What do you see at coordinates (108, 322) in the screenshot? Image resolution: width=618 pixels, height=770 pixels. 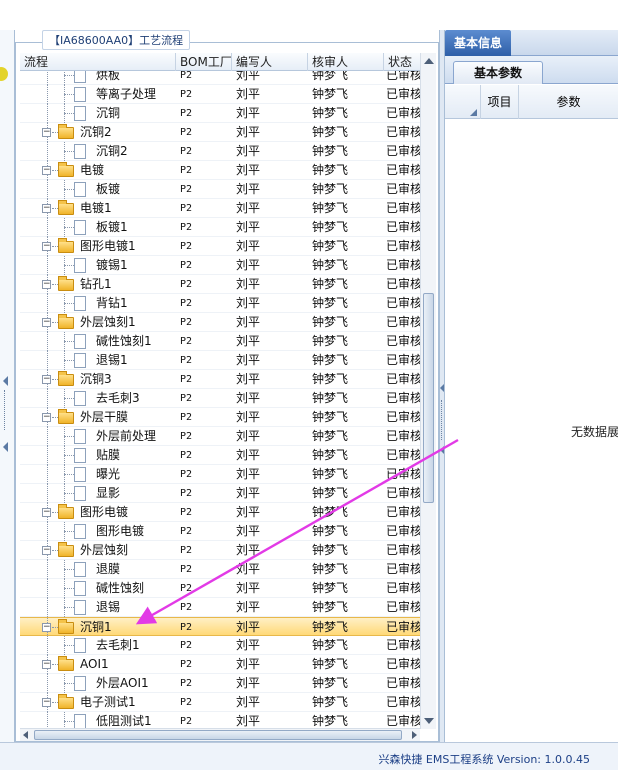 I see `process-label: 外层蚀刻1` at bounding box center [108, 322].